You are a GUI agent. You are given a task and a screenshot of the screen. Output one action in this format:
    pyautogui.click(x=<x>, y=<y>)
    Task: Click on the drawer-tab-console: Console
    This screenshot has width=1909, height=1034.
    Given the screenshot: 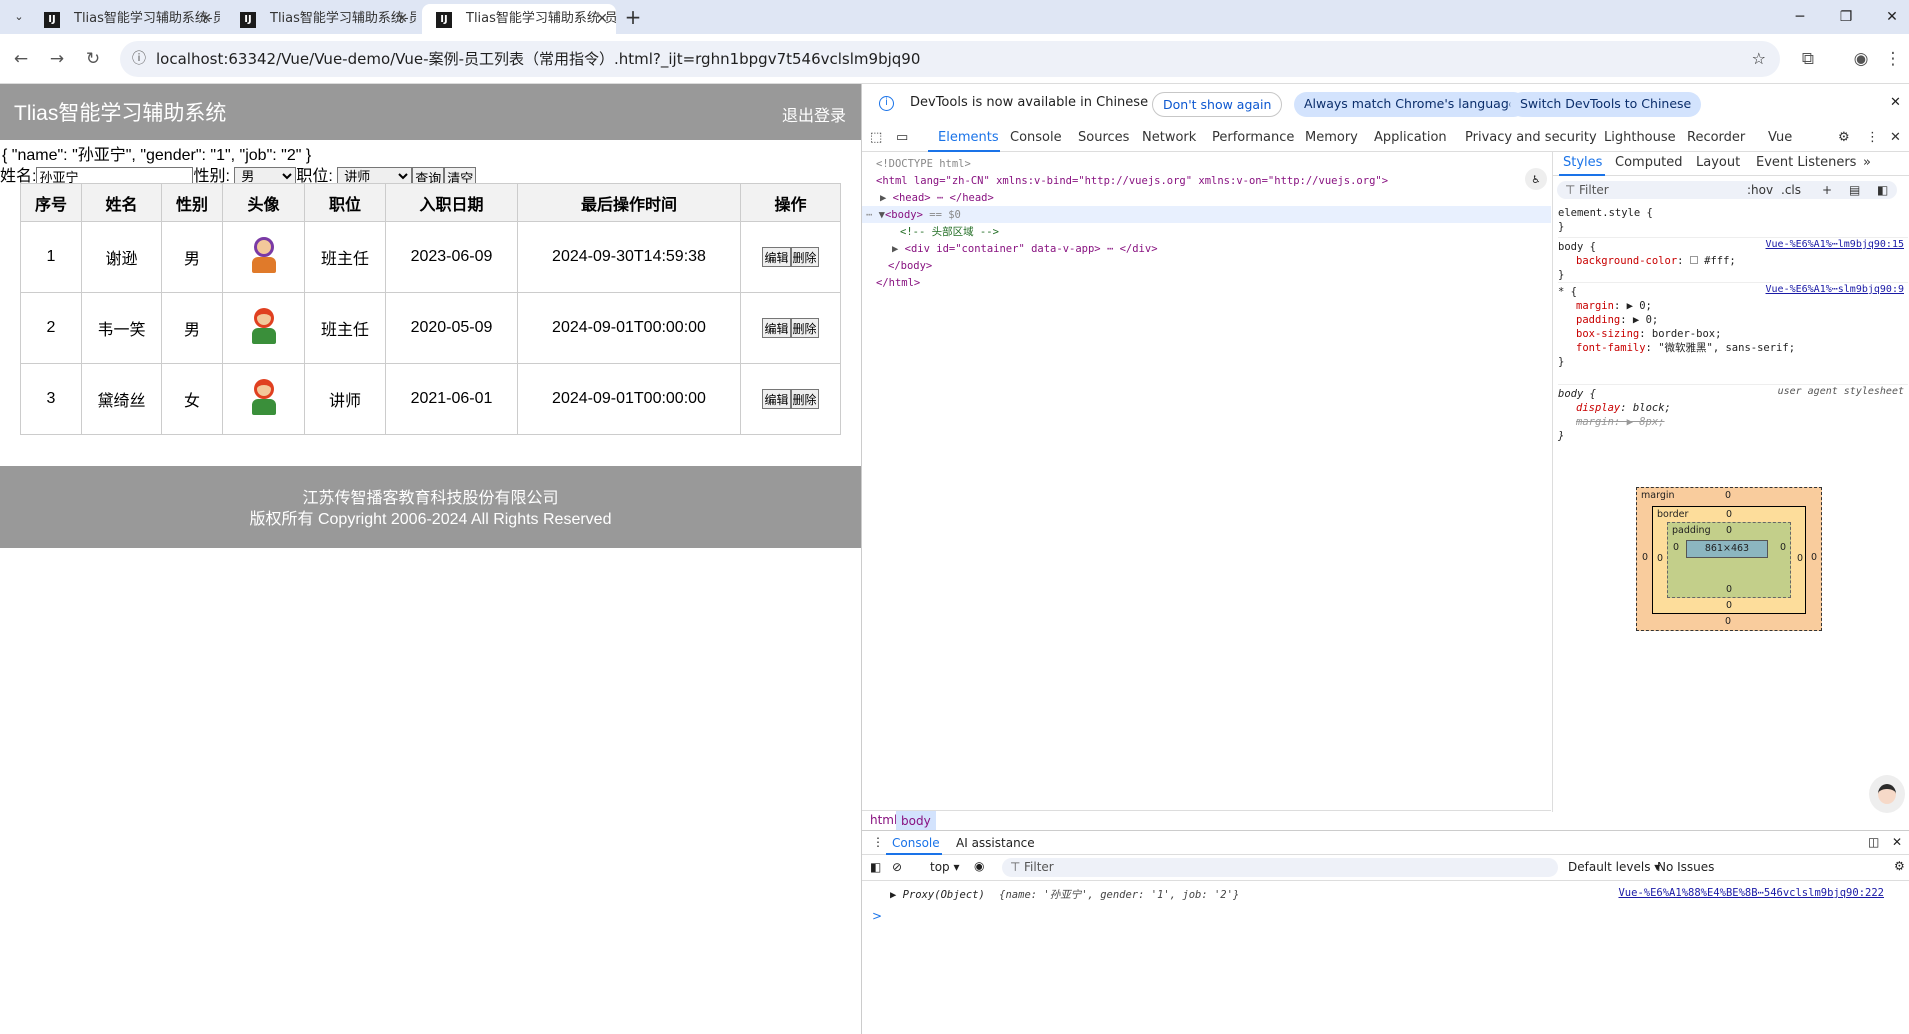 What is the action you would take?
    pyautogui.click(x=916, y=843)
    